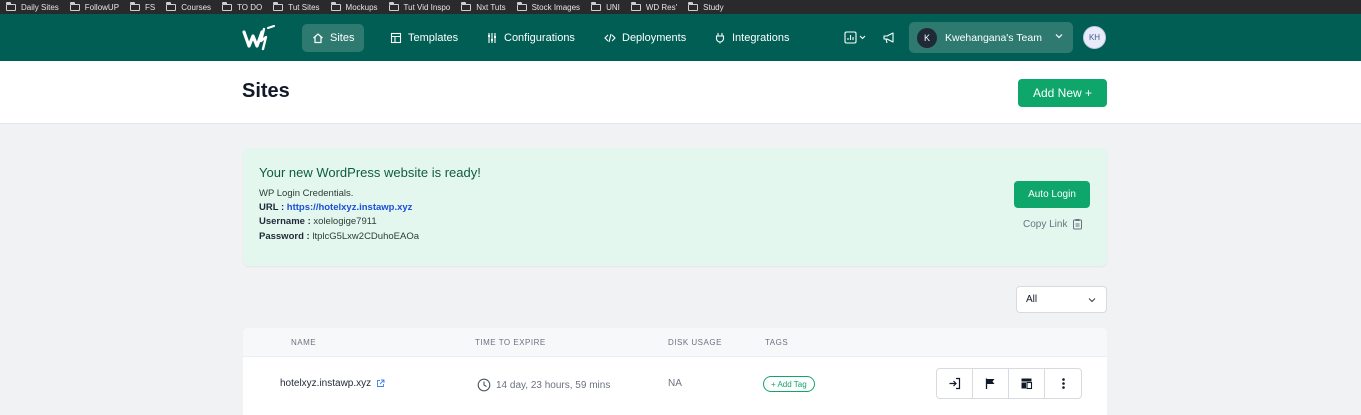 Image resolution: width=1361 pixels, height=415 pixels. What do you see at coordinates (424, 38) in the screenshot?
I see `nav-templates: Templates` at bounding box center [424, 38].